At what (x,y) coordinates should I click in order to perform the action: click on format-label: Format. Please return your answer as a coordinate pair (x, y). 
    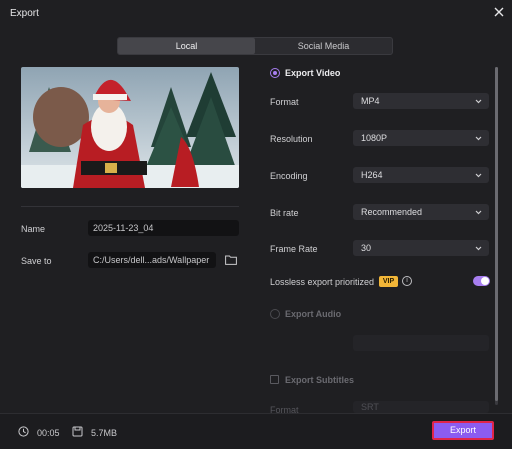
    Looking at the image, I should click on (284, 102).